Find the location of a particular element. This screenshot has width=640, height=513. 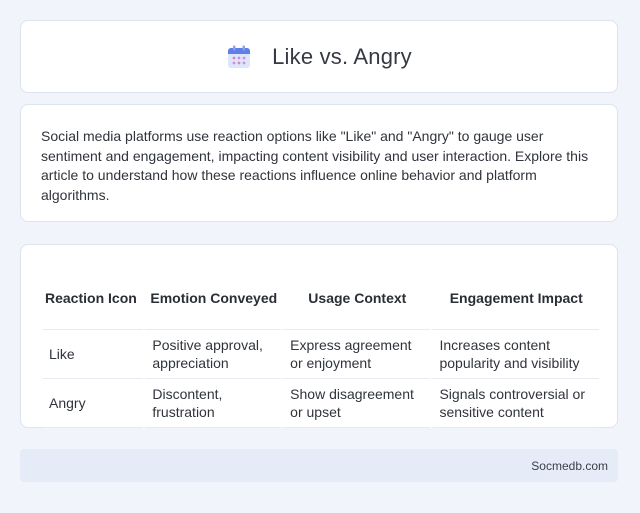

header-engagement-impact: Engagement Impact is located at coordinates (514, 298).